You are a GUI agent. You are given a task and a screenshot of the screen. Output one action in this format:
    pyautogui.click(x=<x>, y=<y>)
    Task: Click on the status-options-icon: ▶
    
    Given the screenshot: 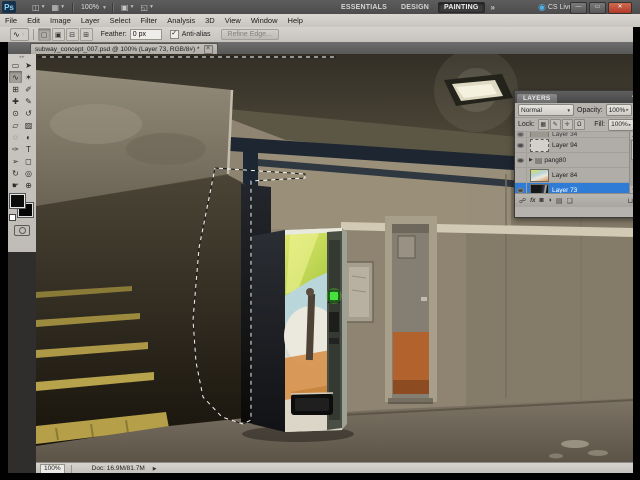 What is the action you would take?
    pyautogui.click(x=155, y=469)
    